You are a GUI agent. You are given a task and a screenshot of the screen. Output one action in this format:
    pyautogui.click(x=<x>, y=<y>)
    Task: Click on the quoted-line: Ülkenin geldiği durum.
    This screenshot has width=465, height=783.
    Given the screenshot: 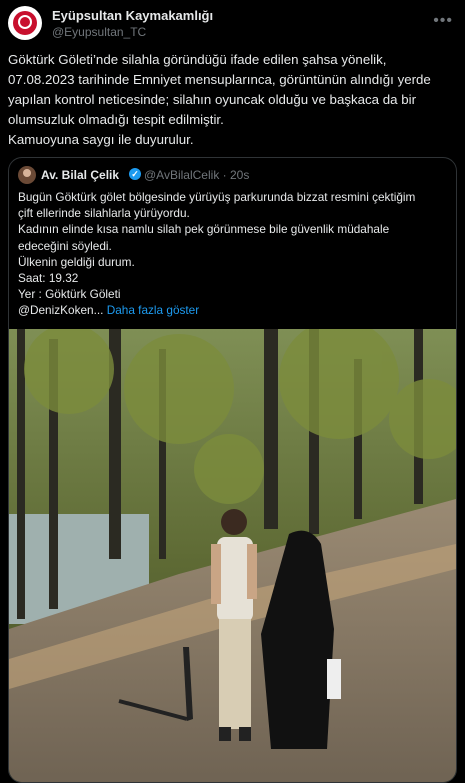 What is the action you would take?
    pyautogui.click(x=76, y=261)
    